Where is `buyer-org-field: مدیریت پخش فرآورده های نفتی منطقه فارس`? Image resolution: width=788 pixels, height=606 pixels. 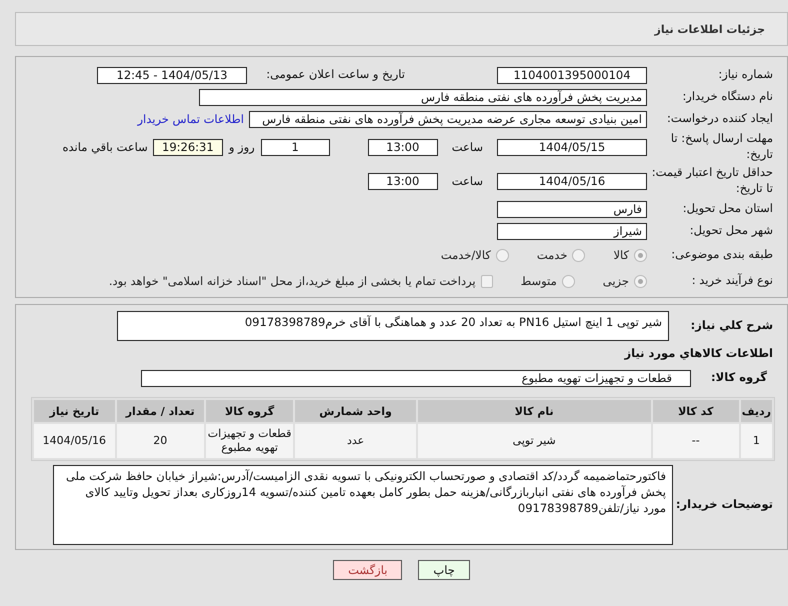
buyer-org-field: مدیریت پخش فرآورده های نفتی منطقه فارس is located at coordinates (423, 97).